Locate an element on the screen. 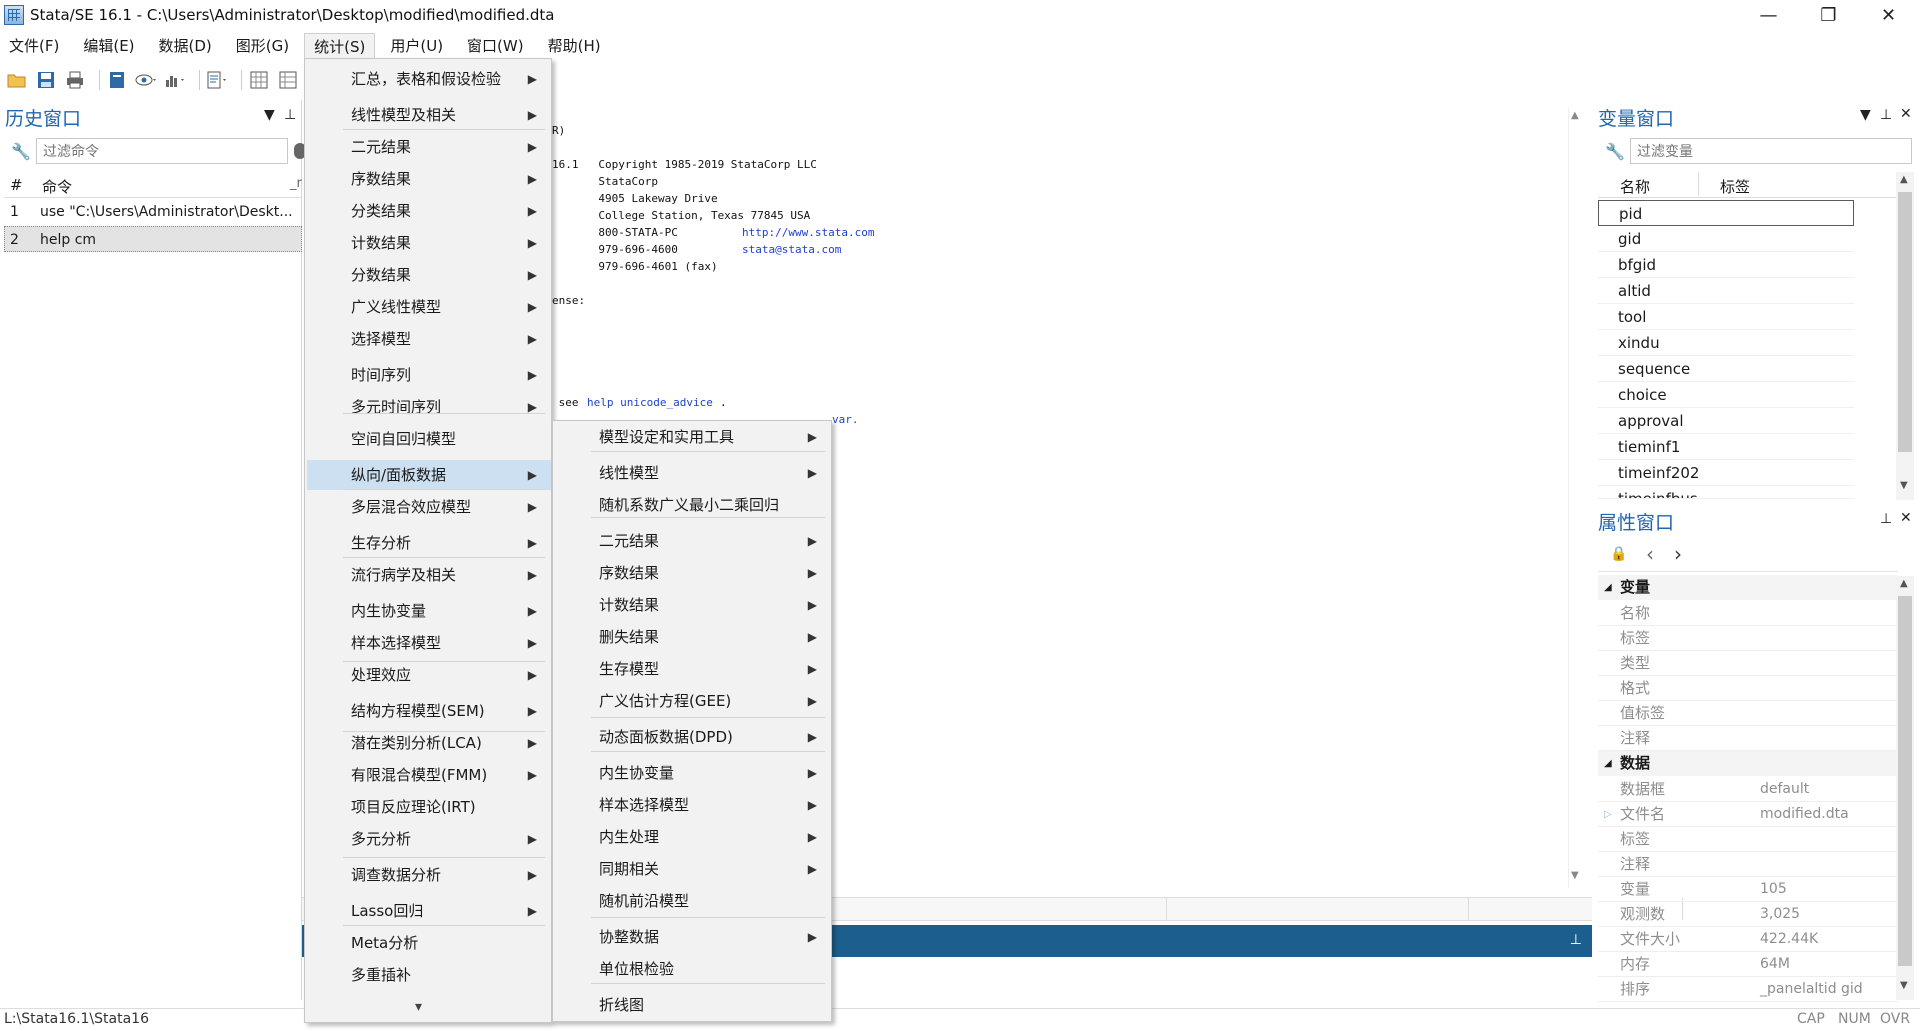  history-row-selected: 2 help cm is located at coordinates (153, 239).